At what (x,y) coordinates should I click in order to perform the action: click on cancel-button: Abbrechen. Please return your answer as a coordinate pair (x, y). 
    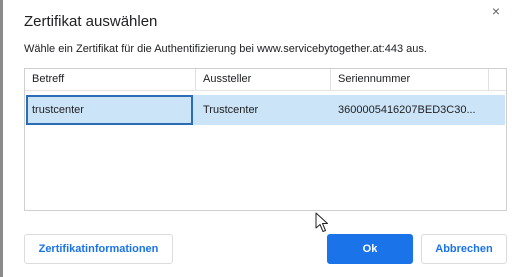
    Looking at the image, I should click on (464, 249).